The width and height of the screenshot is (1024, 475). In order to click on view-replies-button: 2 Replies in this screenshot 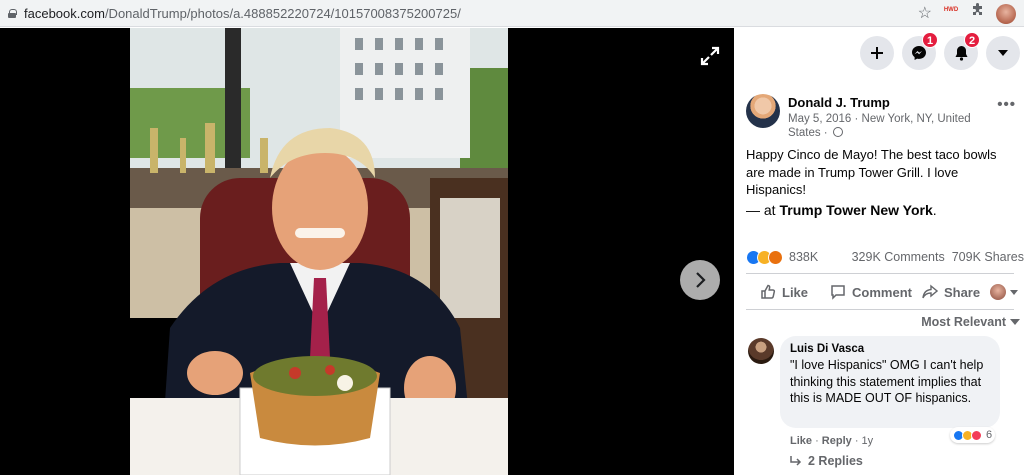, I will do `click(826, 461)`.